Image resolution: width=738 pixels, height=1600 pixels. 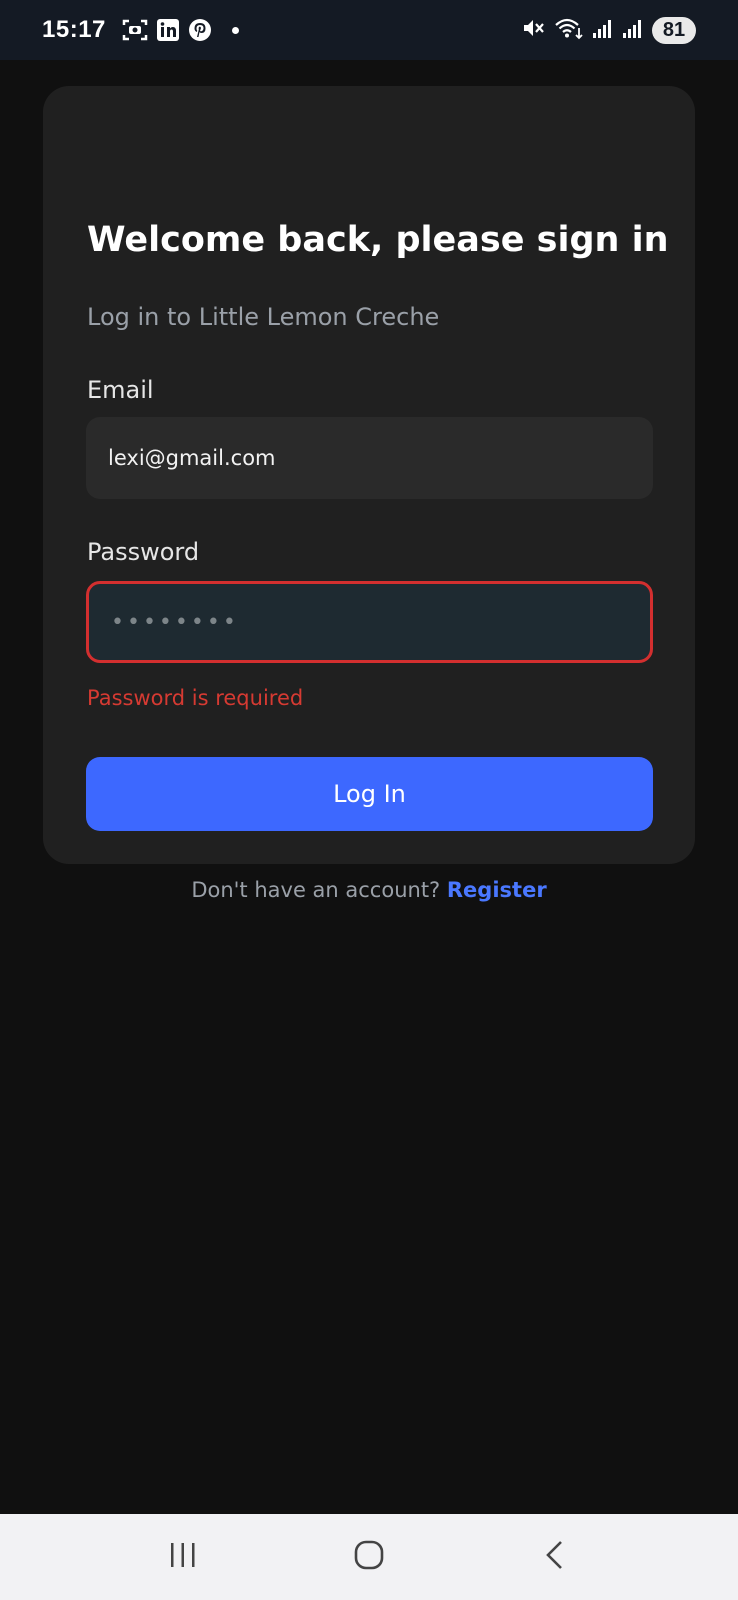 What do you see at coordinates (497, 890) in the screenshot?
I see `register-link: Register` at bounding box center [497, 890].